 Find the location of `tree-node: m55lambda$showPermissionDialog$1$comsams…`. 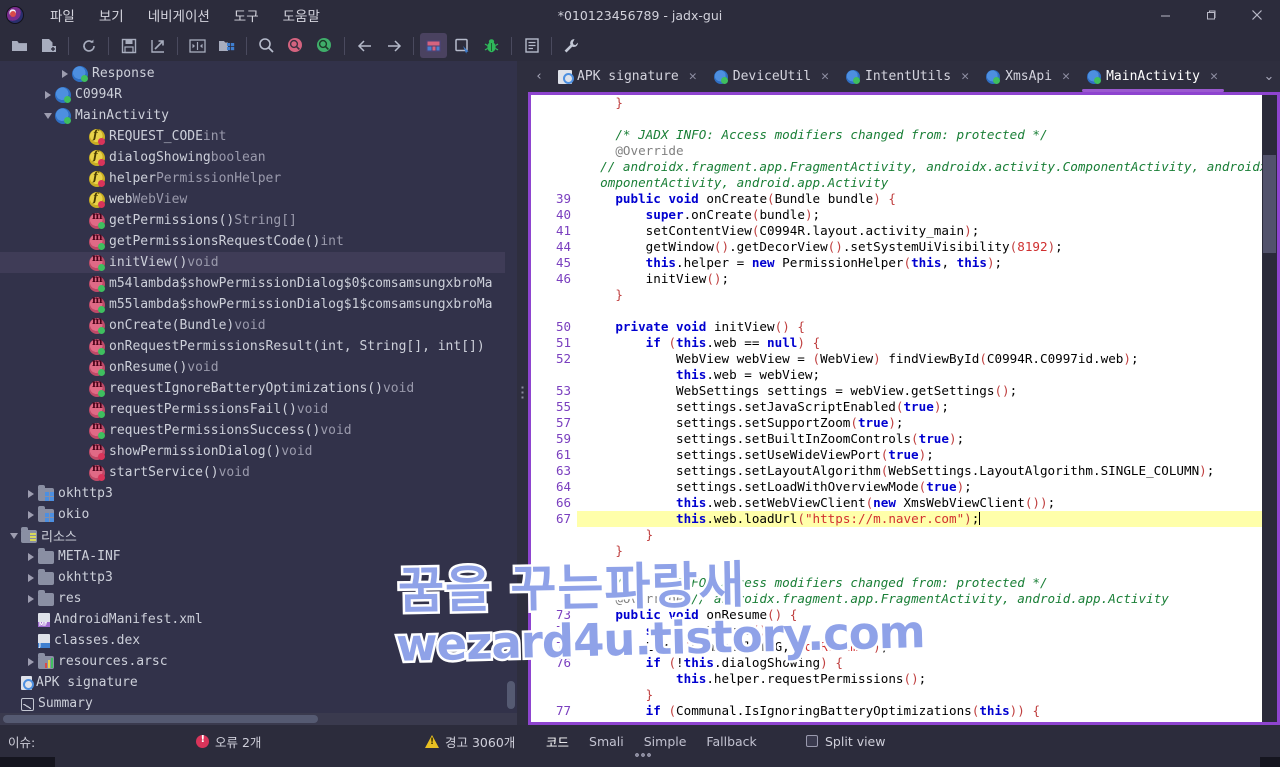

tree-node: m55lambda$showPermissionDialog$1$comsams… is located at coordinates (258, 304).